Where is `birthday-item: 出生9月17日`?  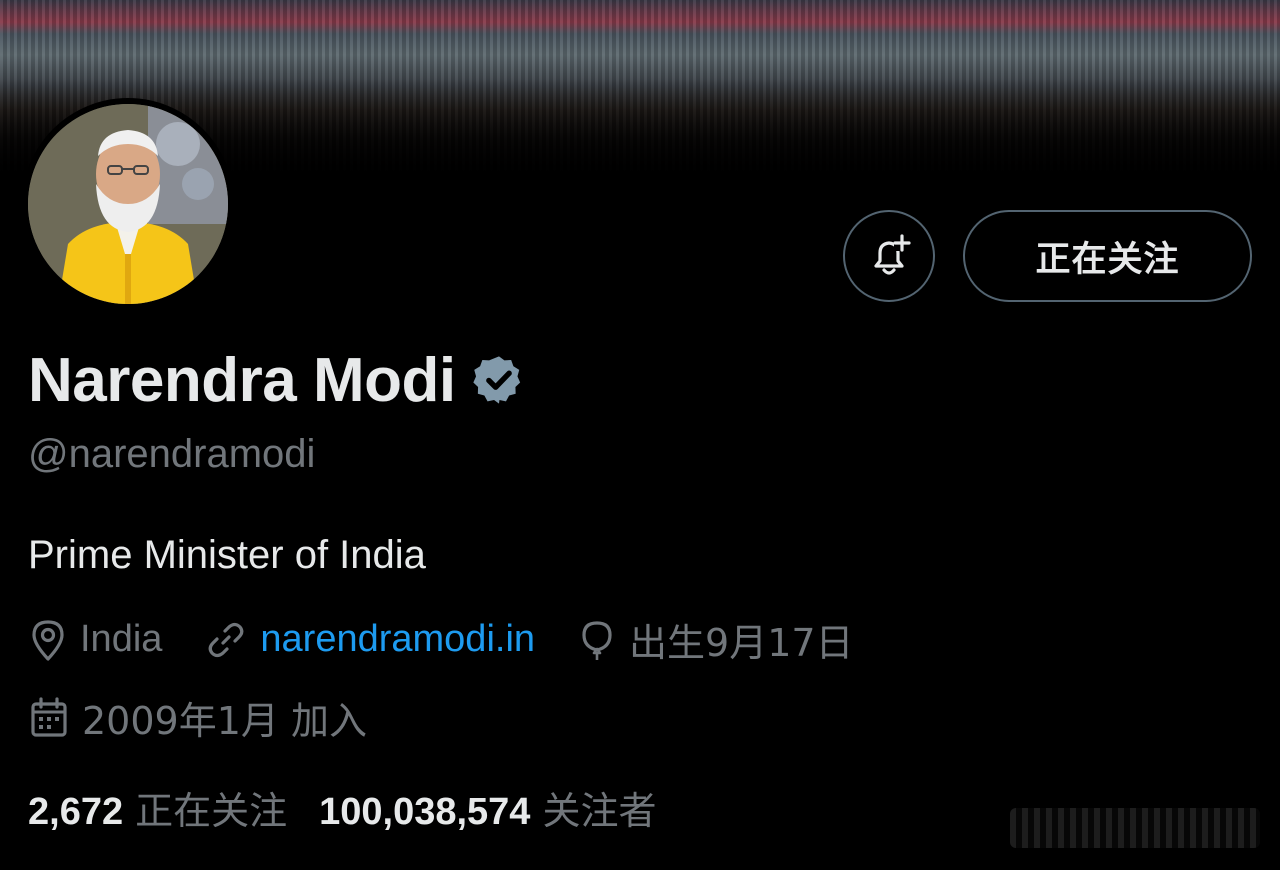 birthday-item: 出生9月17日 is located at coordinates (715, 639).